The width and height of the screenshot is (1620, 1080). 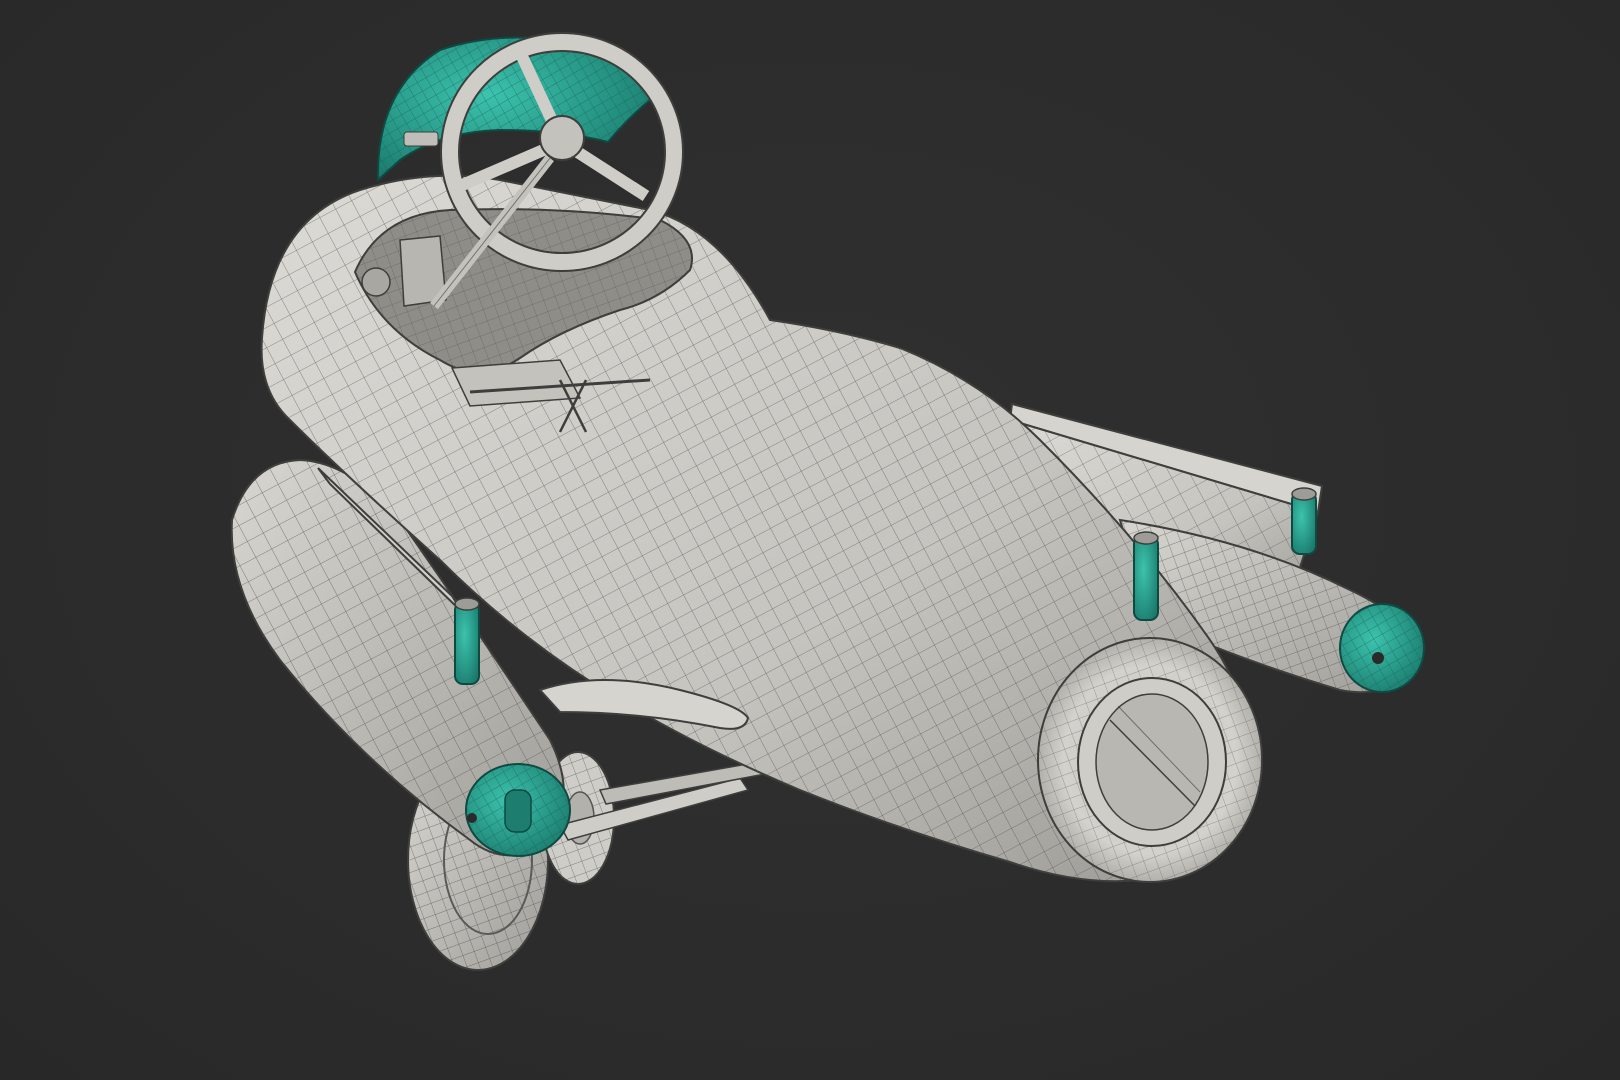 I want to click on exhaust-nozzle, so click(x=1150, y=760).